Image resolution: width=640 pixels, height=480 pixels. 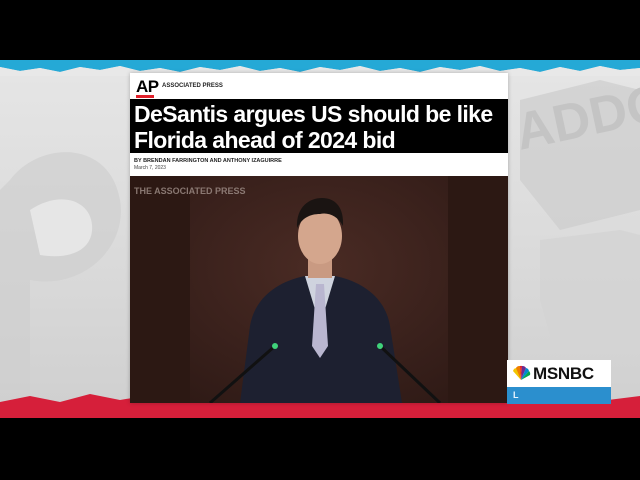 I want to click on live-strip: L, so click(x=559, y=395).